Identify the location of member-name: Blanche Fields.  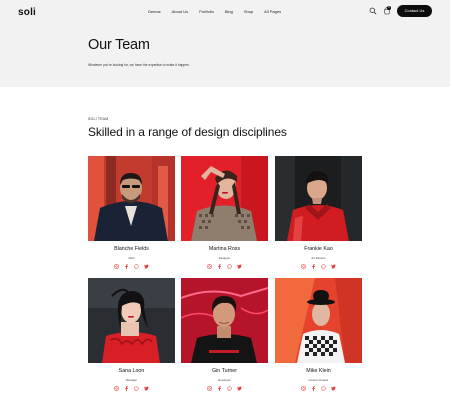
(131, 249).